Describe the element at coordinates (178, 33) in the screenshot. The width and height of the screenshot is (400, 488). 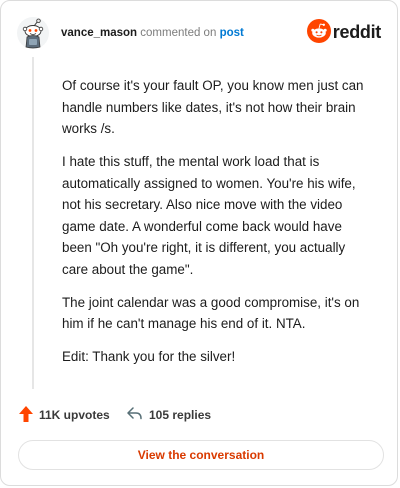
I see `action-text: commented on` at that location.